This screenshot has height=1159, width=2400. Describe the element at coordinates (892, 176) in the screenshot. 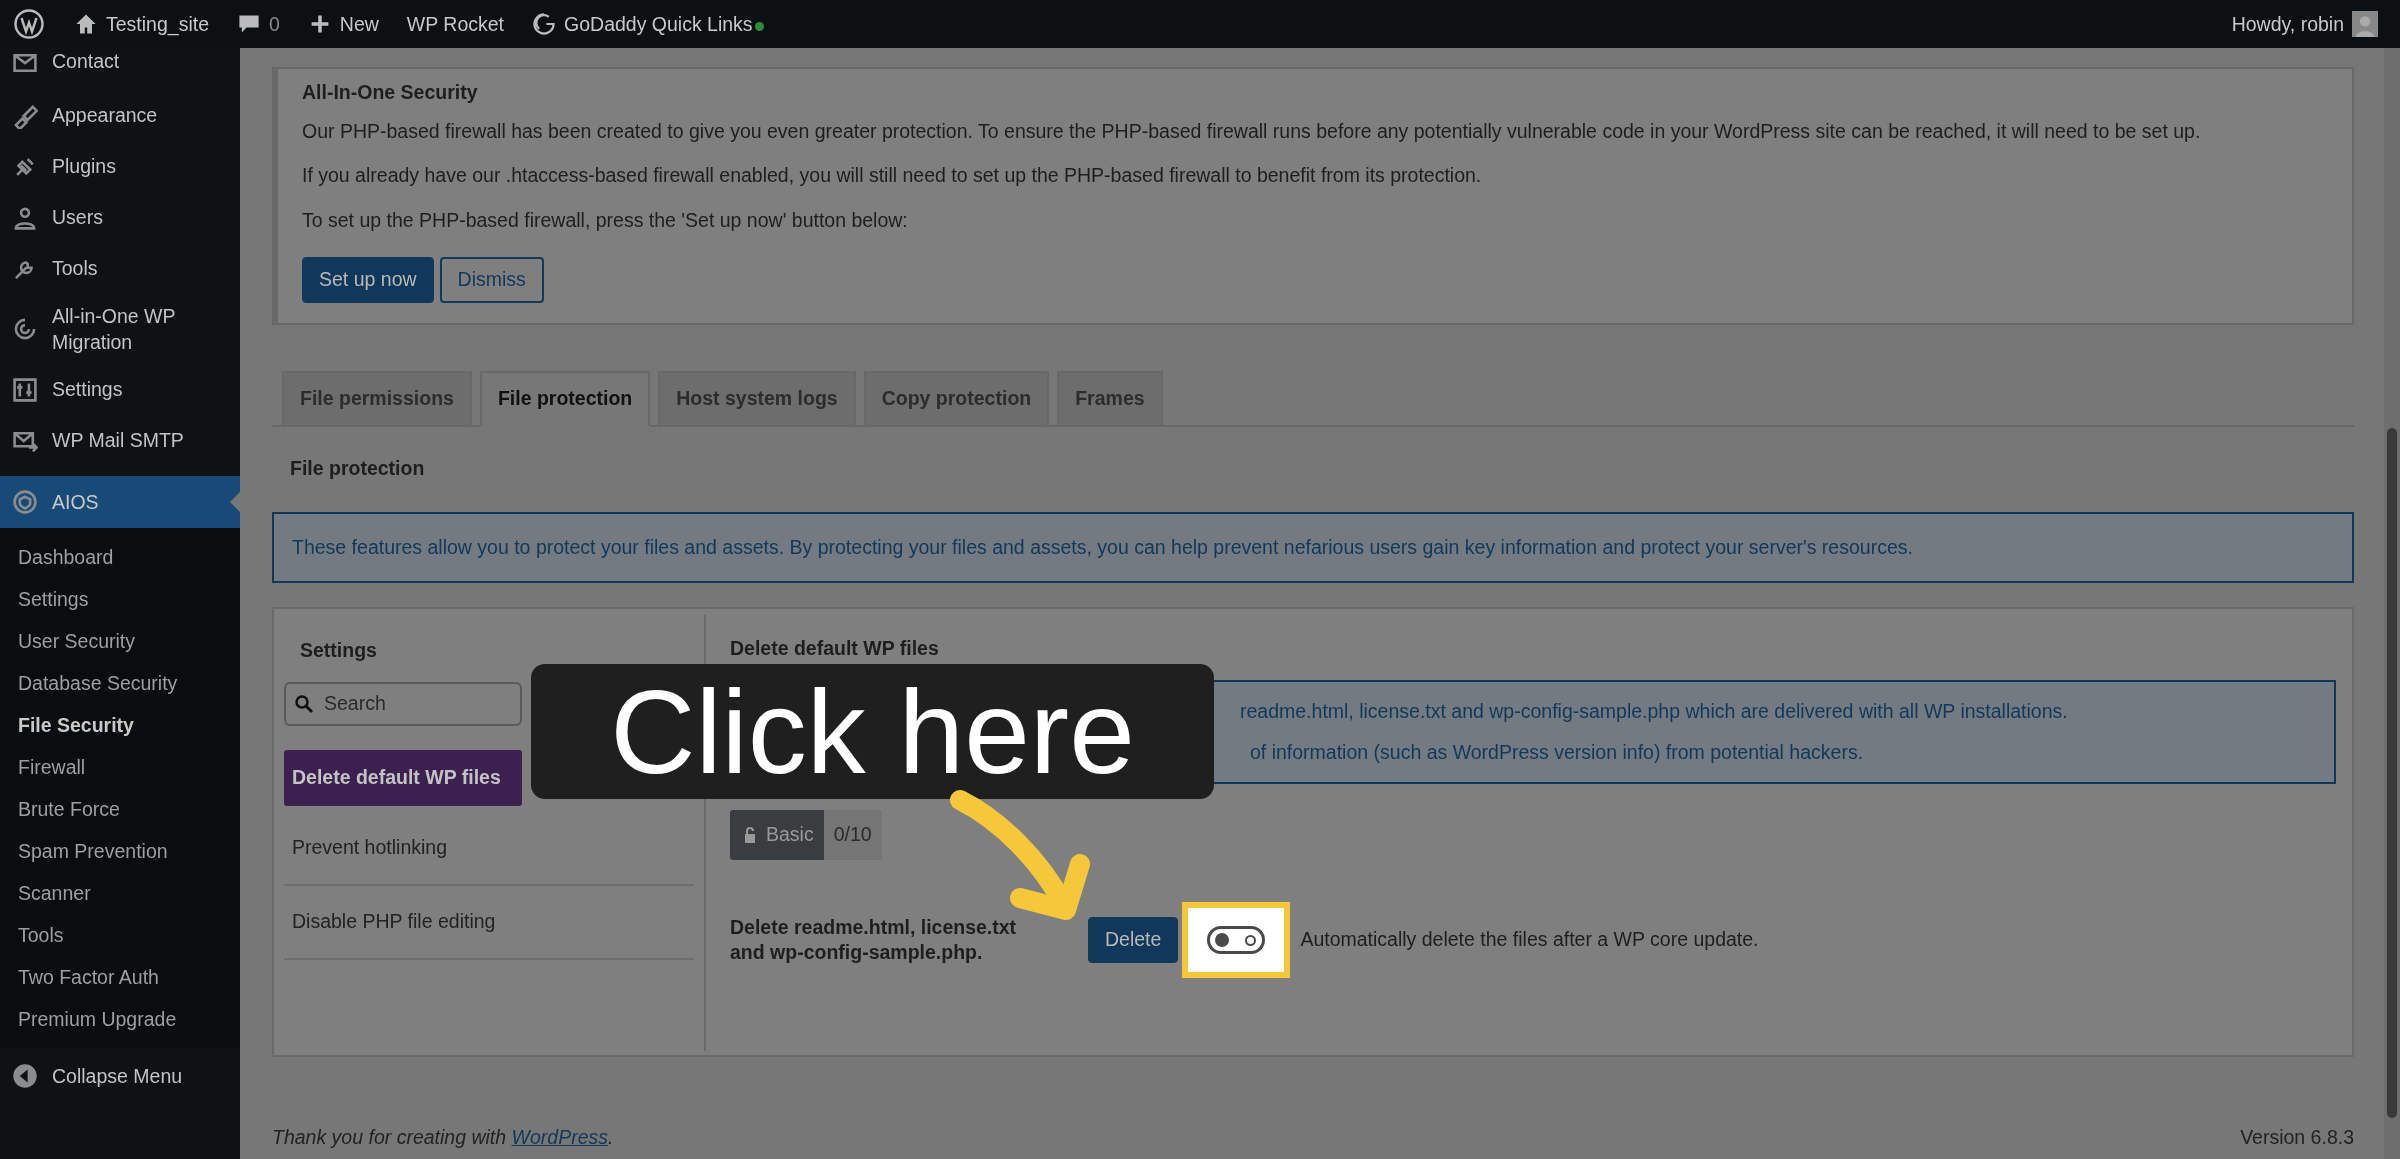

I see `notice-text: If you already have our .htaccess-based firewall enabled, you will still need to set up the PHP-based firewall to benefit from its protection.` at that location.